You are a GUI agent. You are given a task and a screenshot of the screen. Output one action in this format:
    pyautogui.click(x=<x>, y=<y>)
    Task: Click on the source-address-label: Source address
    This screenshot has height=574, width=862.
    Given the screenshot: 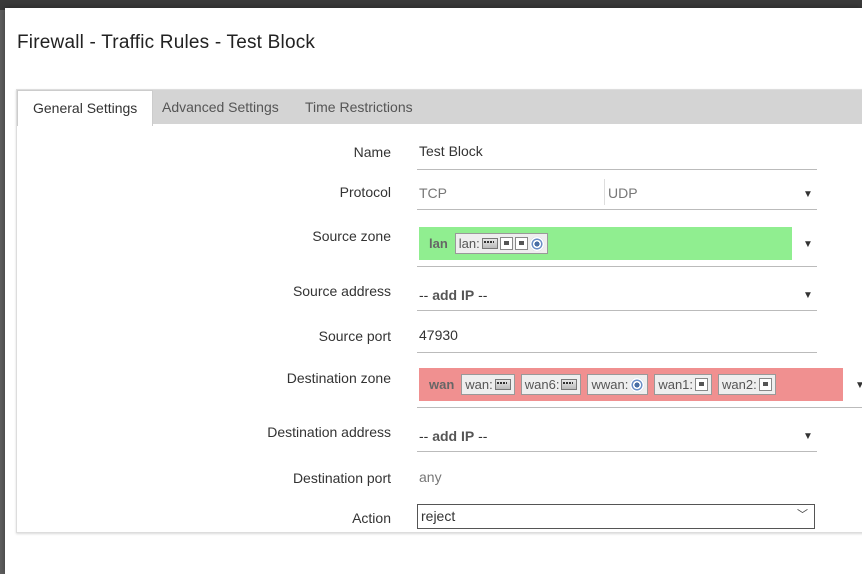 What is the action you would take?
    pyautogui.click(x=341, y=291)
    